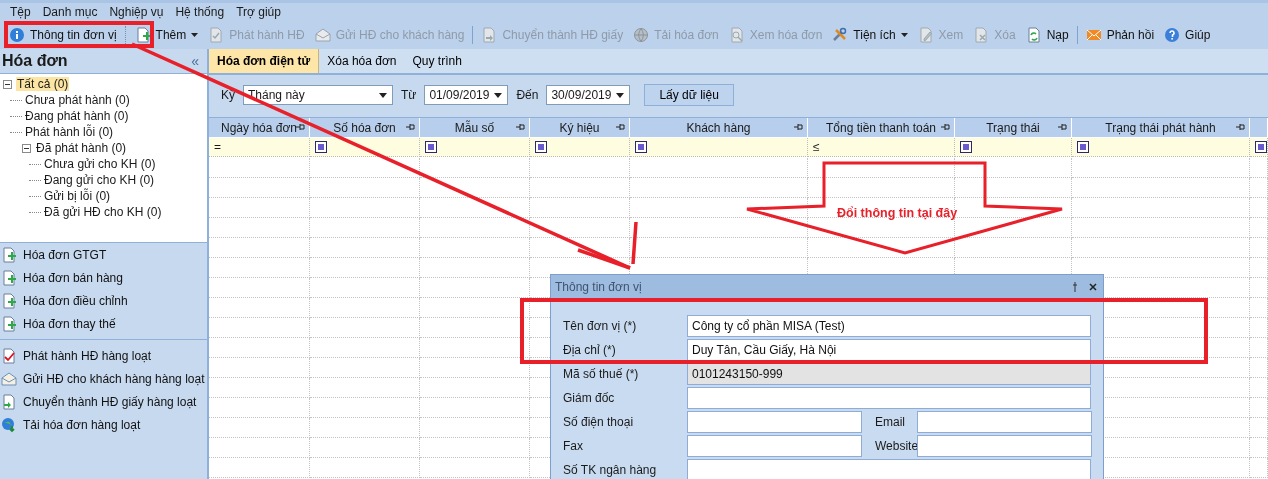  What do you see at coordinates (77, 196) in the screenshot?
I see `tree-item: Gửi bị lỗi (0)` at bounding box center [77, 196].